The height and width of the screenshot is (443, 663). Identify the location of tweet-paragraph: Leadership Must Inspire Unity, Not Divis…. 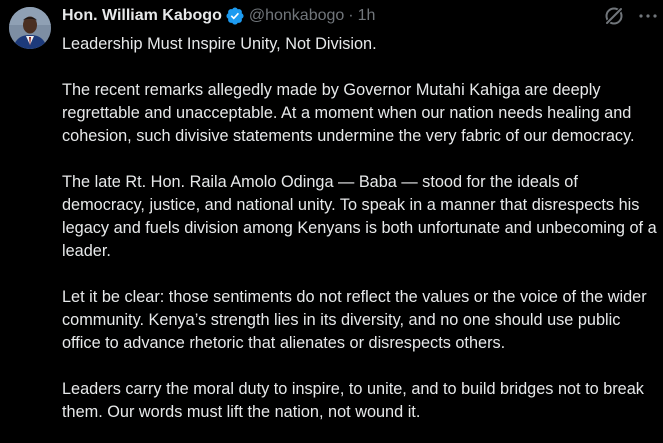
(219, 44).